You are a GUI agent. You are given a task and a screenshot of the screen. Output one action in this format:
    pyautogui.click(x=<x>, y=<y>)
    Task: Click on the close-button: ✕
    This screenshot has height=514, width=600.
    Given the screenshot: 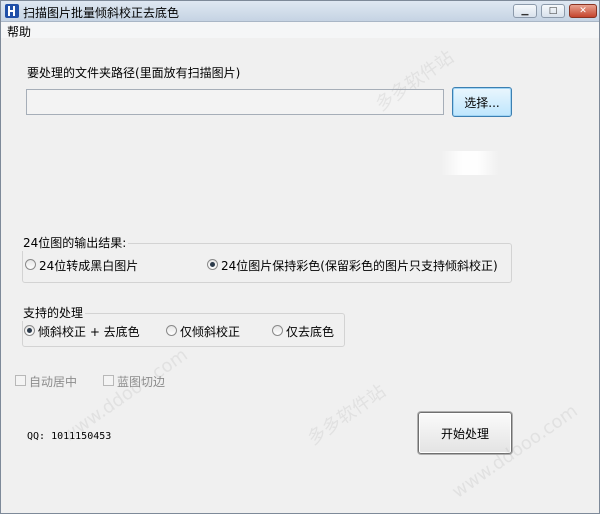 What is the action you would take?
    pyautogui.click(x=583, y=11)
    